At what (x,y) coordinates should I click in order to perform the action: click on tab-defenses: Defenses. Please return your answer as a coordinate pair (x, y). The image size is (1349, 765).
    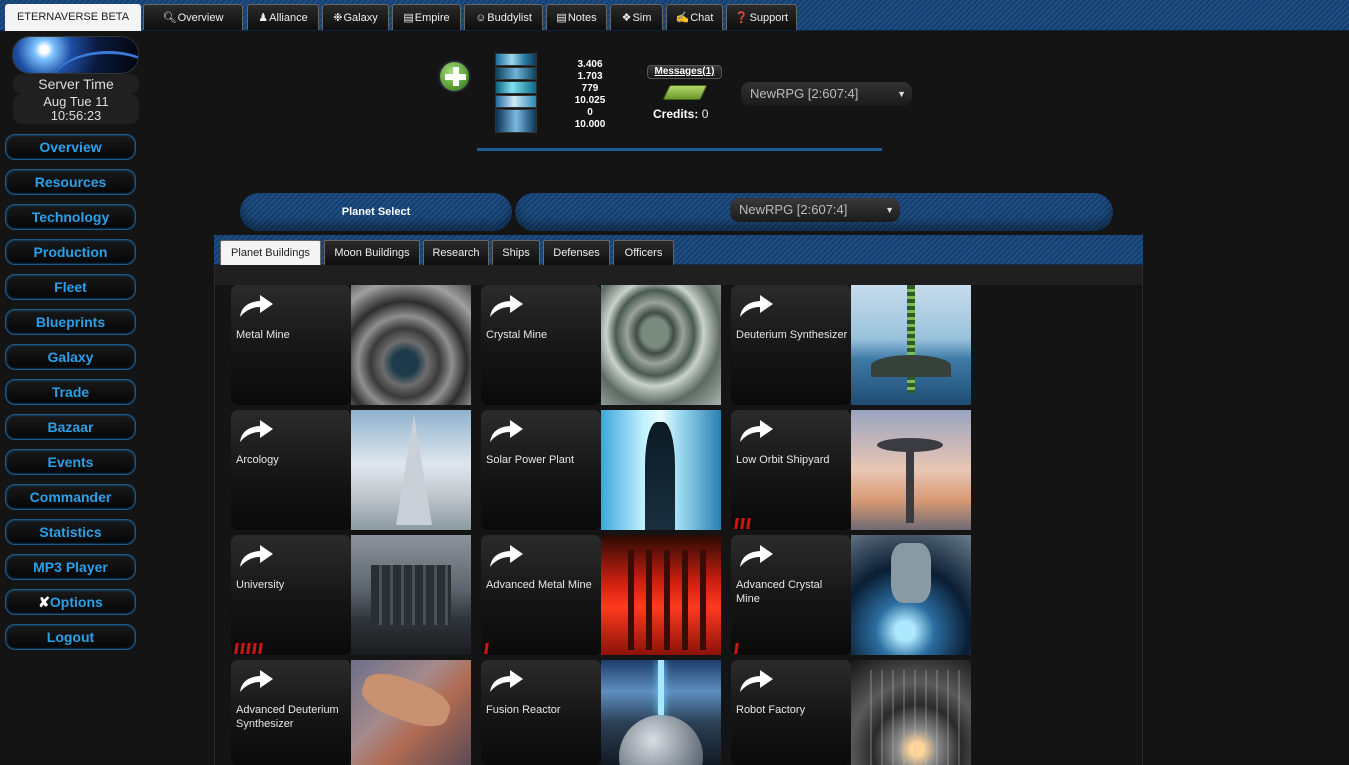
    Looking at the image, I should click on (576, 252).